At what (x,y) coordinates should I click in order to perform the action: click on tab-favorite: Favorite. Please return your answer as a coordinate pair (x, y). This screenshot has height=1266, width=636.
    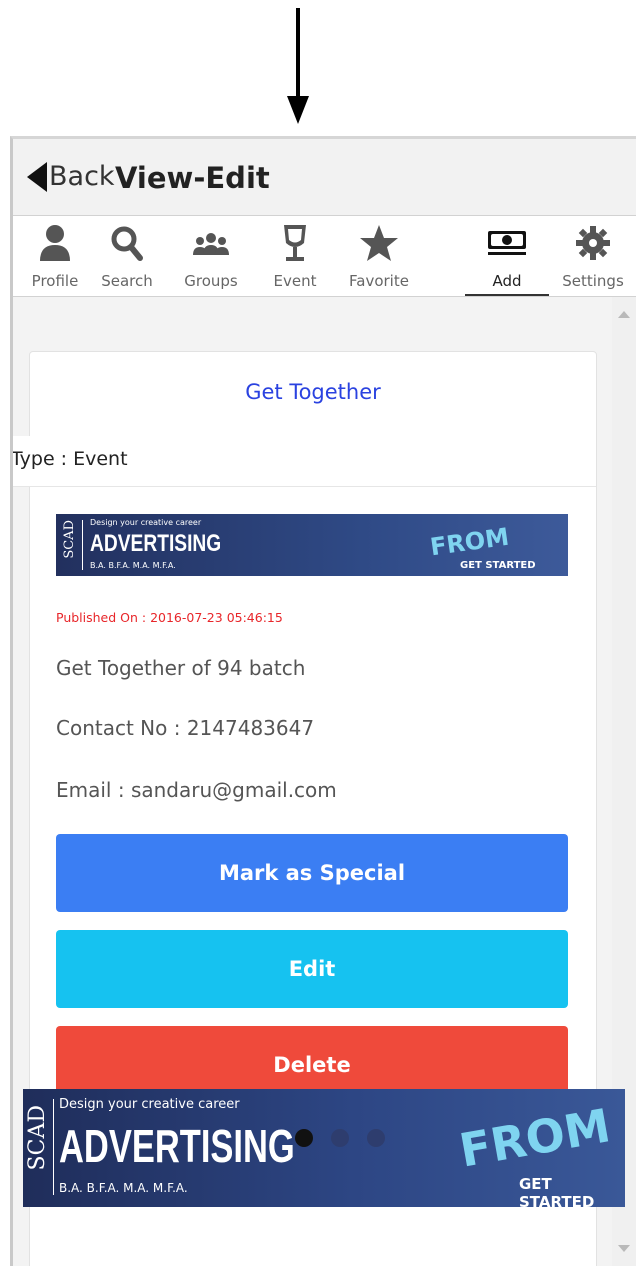
    Looking at the image, I should click on (379, 256).